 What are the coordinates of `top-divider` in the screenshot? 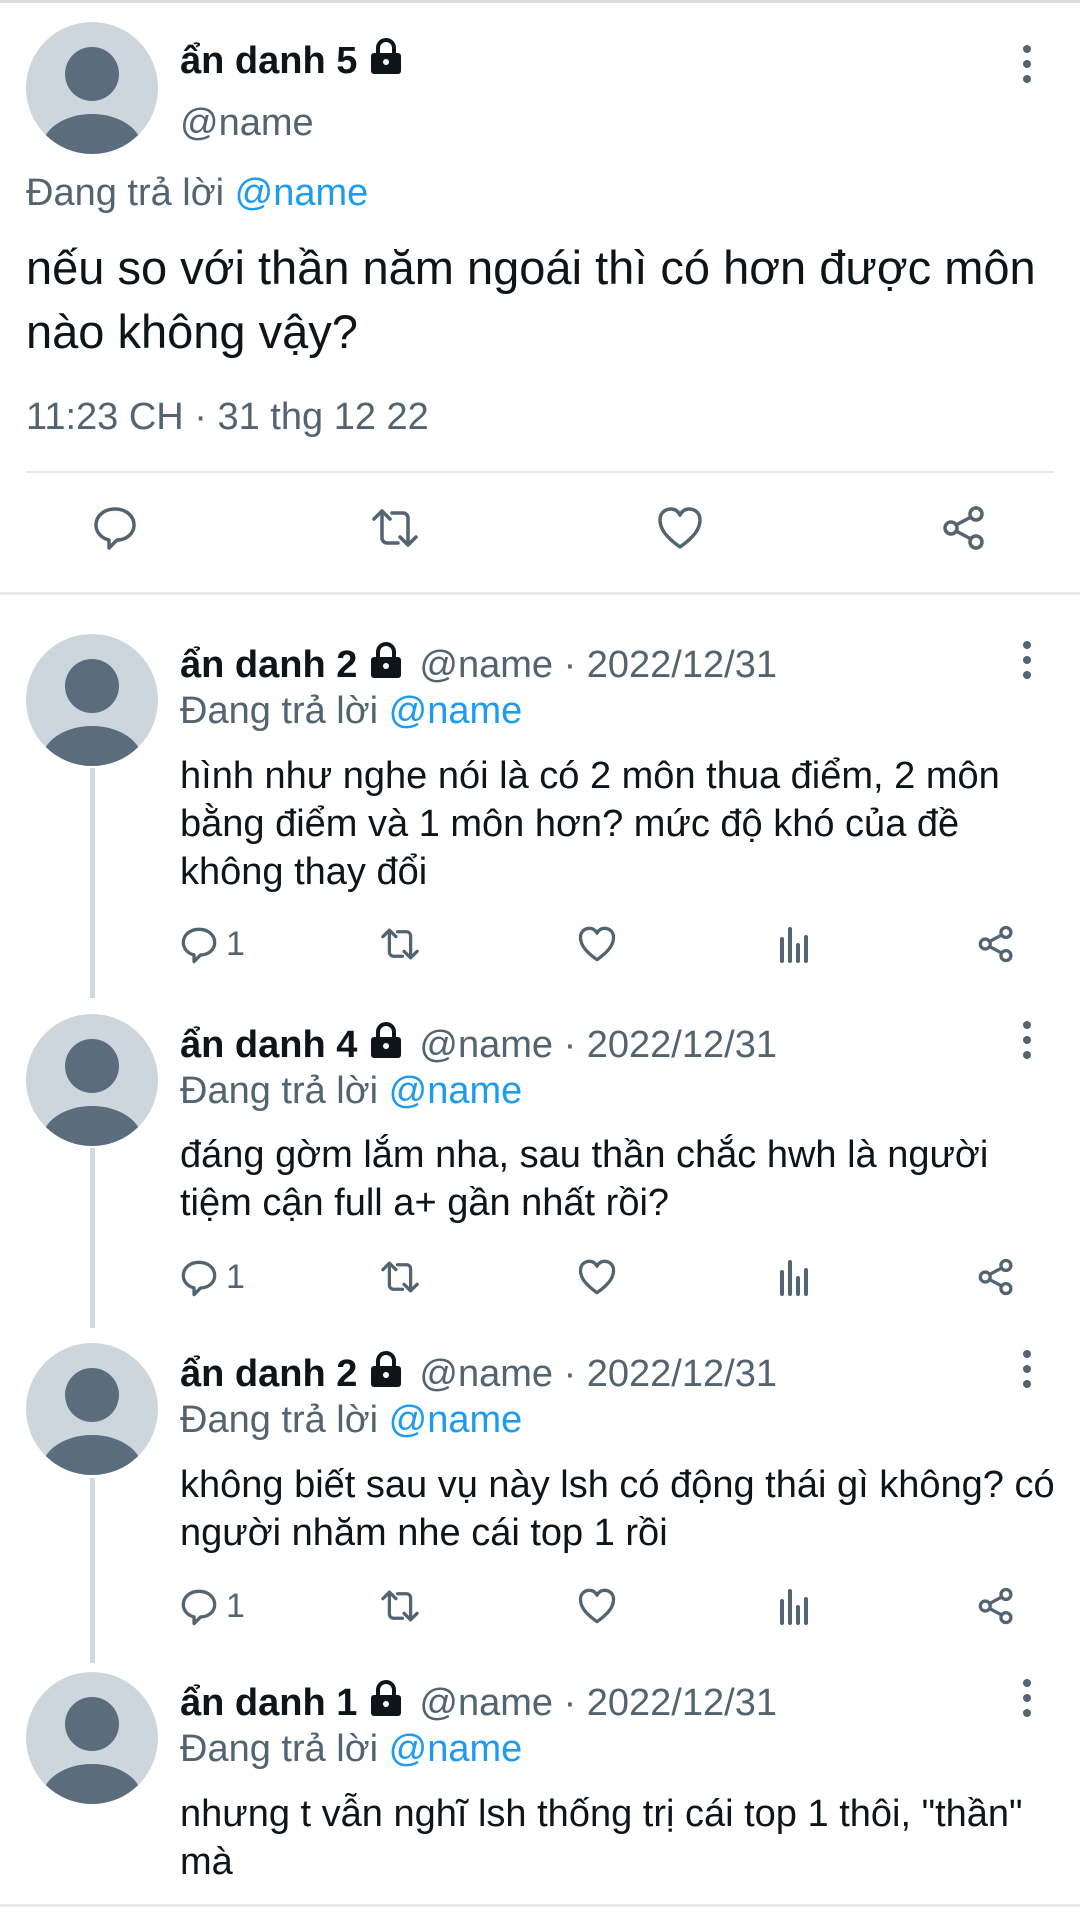 It's located at (540, 3).